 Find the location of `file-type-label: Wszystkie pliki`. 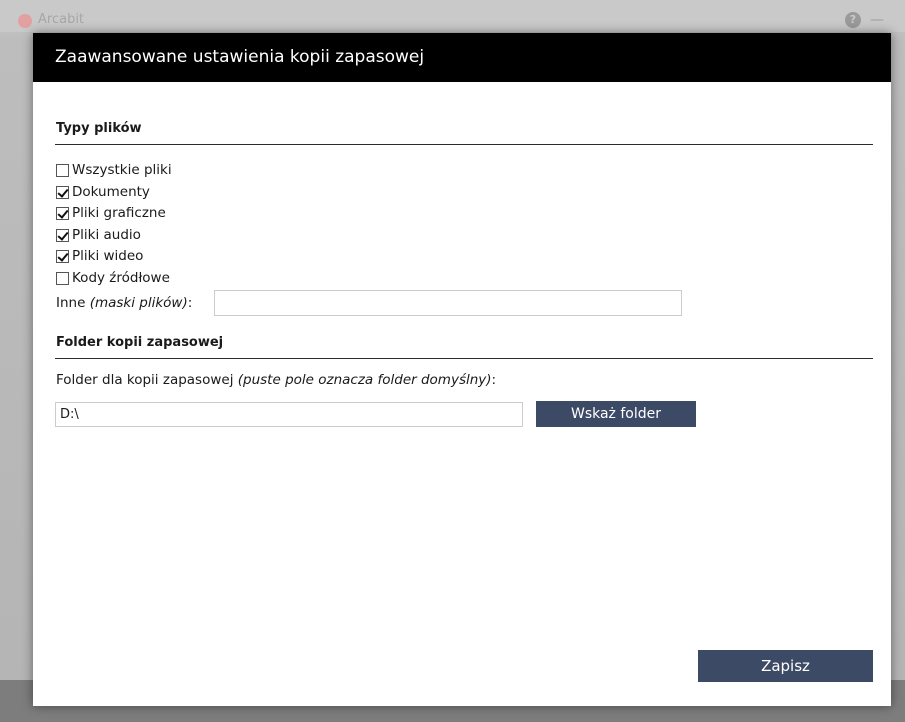

file-type-label: Wszystkie pliki is located at coordinates (122, 170).